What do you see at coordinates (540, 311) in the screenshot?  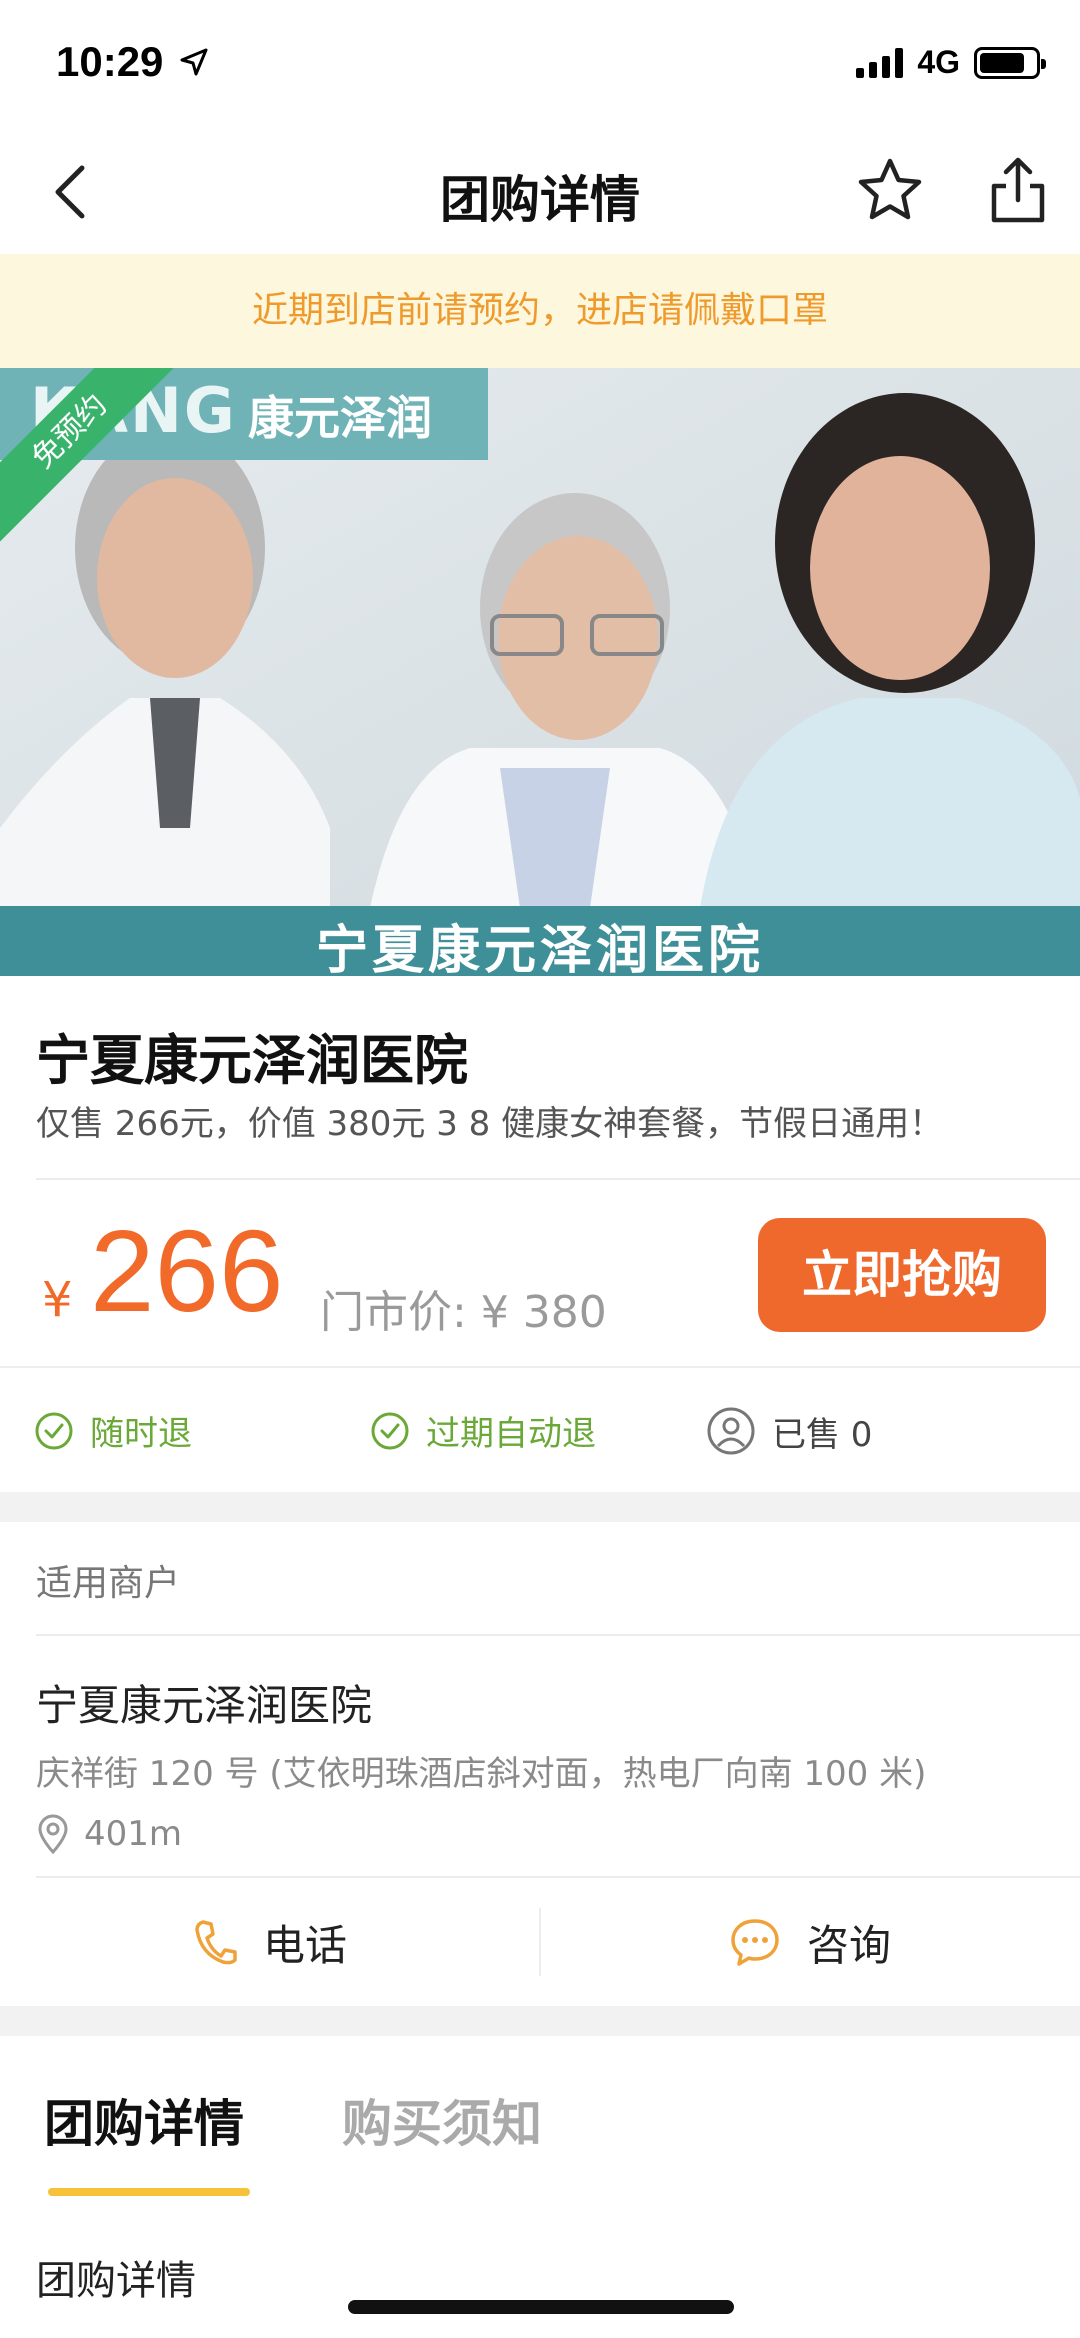 I see `notice-banner: 近期到店前请预约，进店请佩戴口罩` at bounding box center [540, 311].